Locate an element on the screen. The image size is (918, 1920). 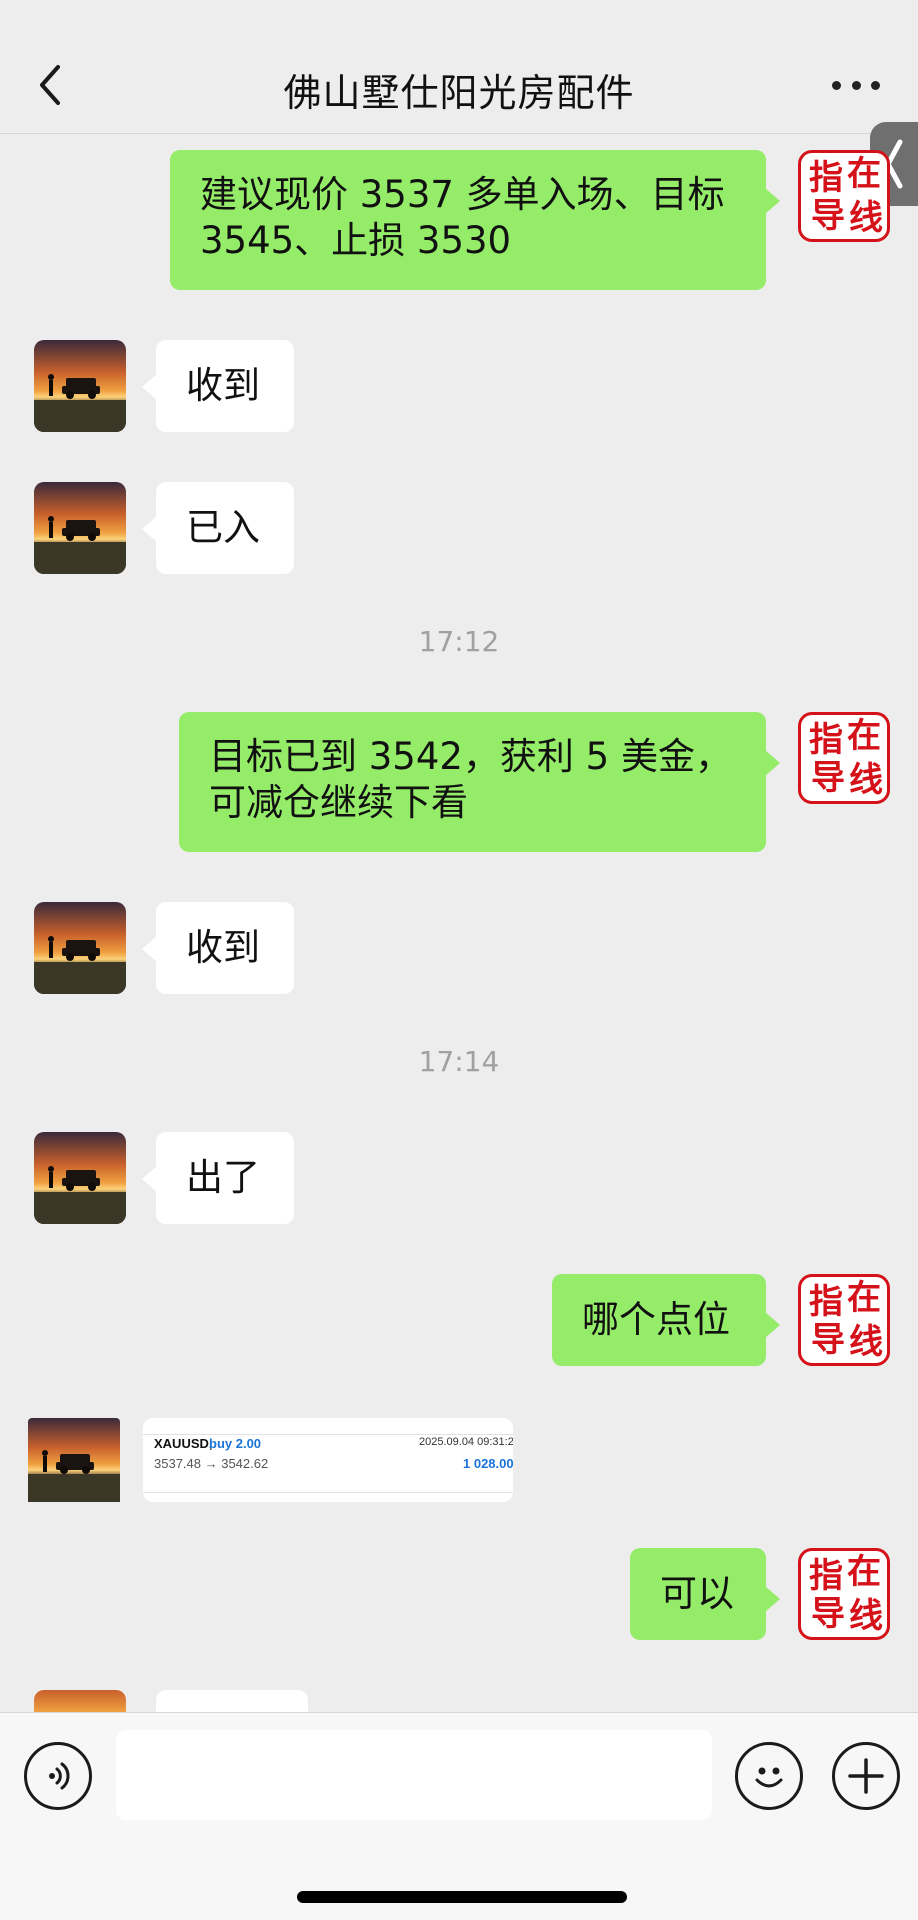
message-bubble-sent: 可以 is located at coordinates (705, 1594).